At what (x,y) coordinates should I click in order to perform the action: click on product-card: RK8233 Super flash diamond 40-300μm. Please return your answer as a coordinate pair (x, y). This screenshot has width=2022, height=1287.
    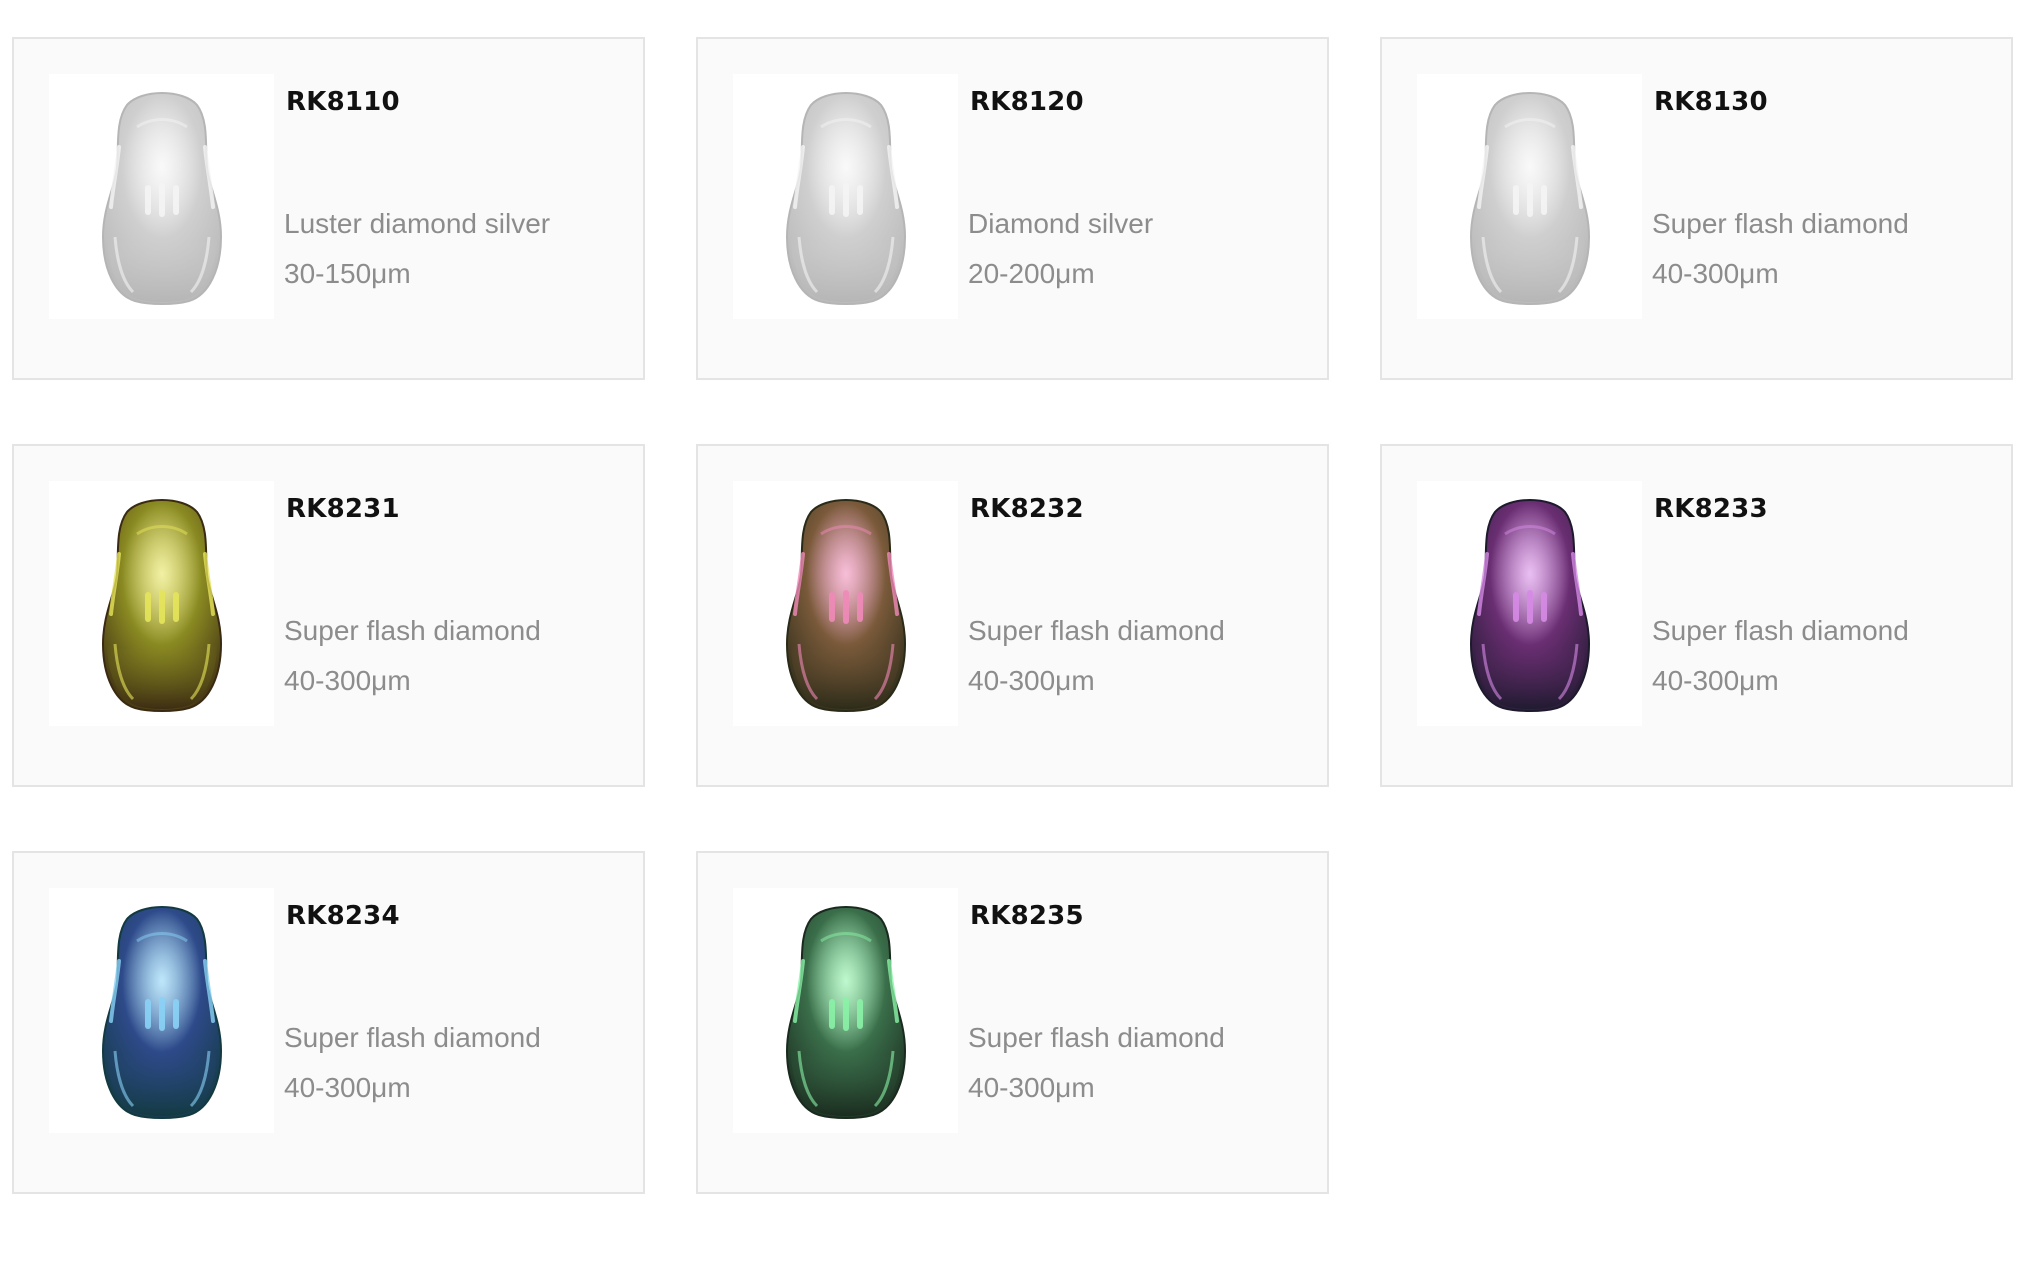
    Looking at the image, I should click on (1696, 615).